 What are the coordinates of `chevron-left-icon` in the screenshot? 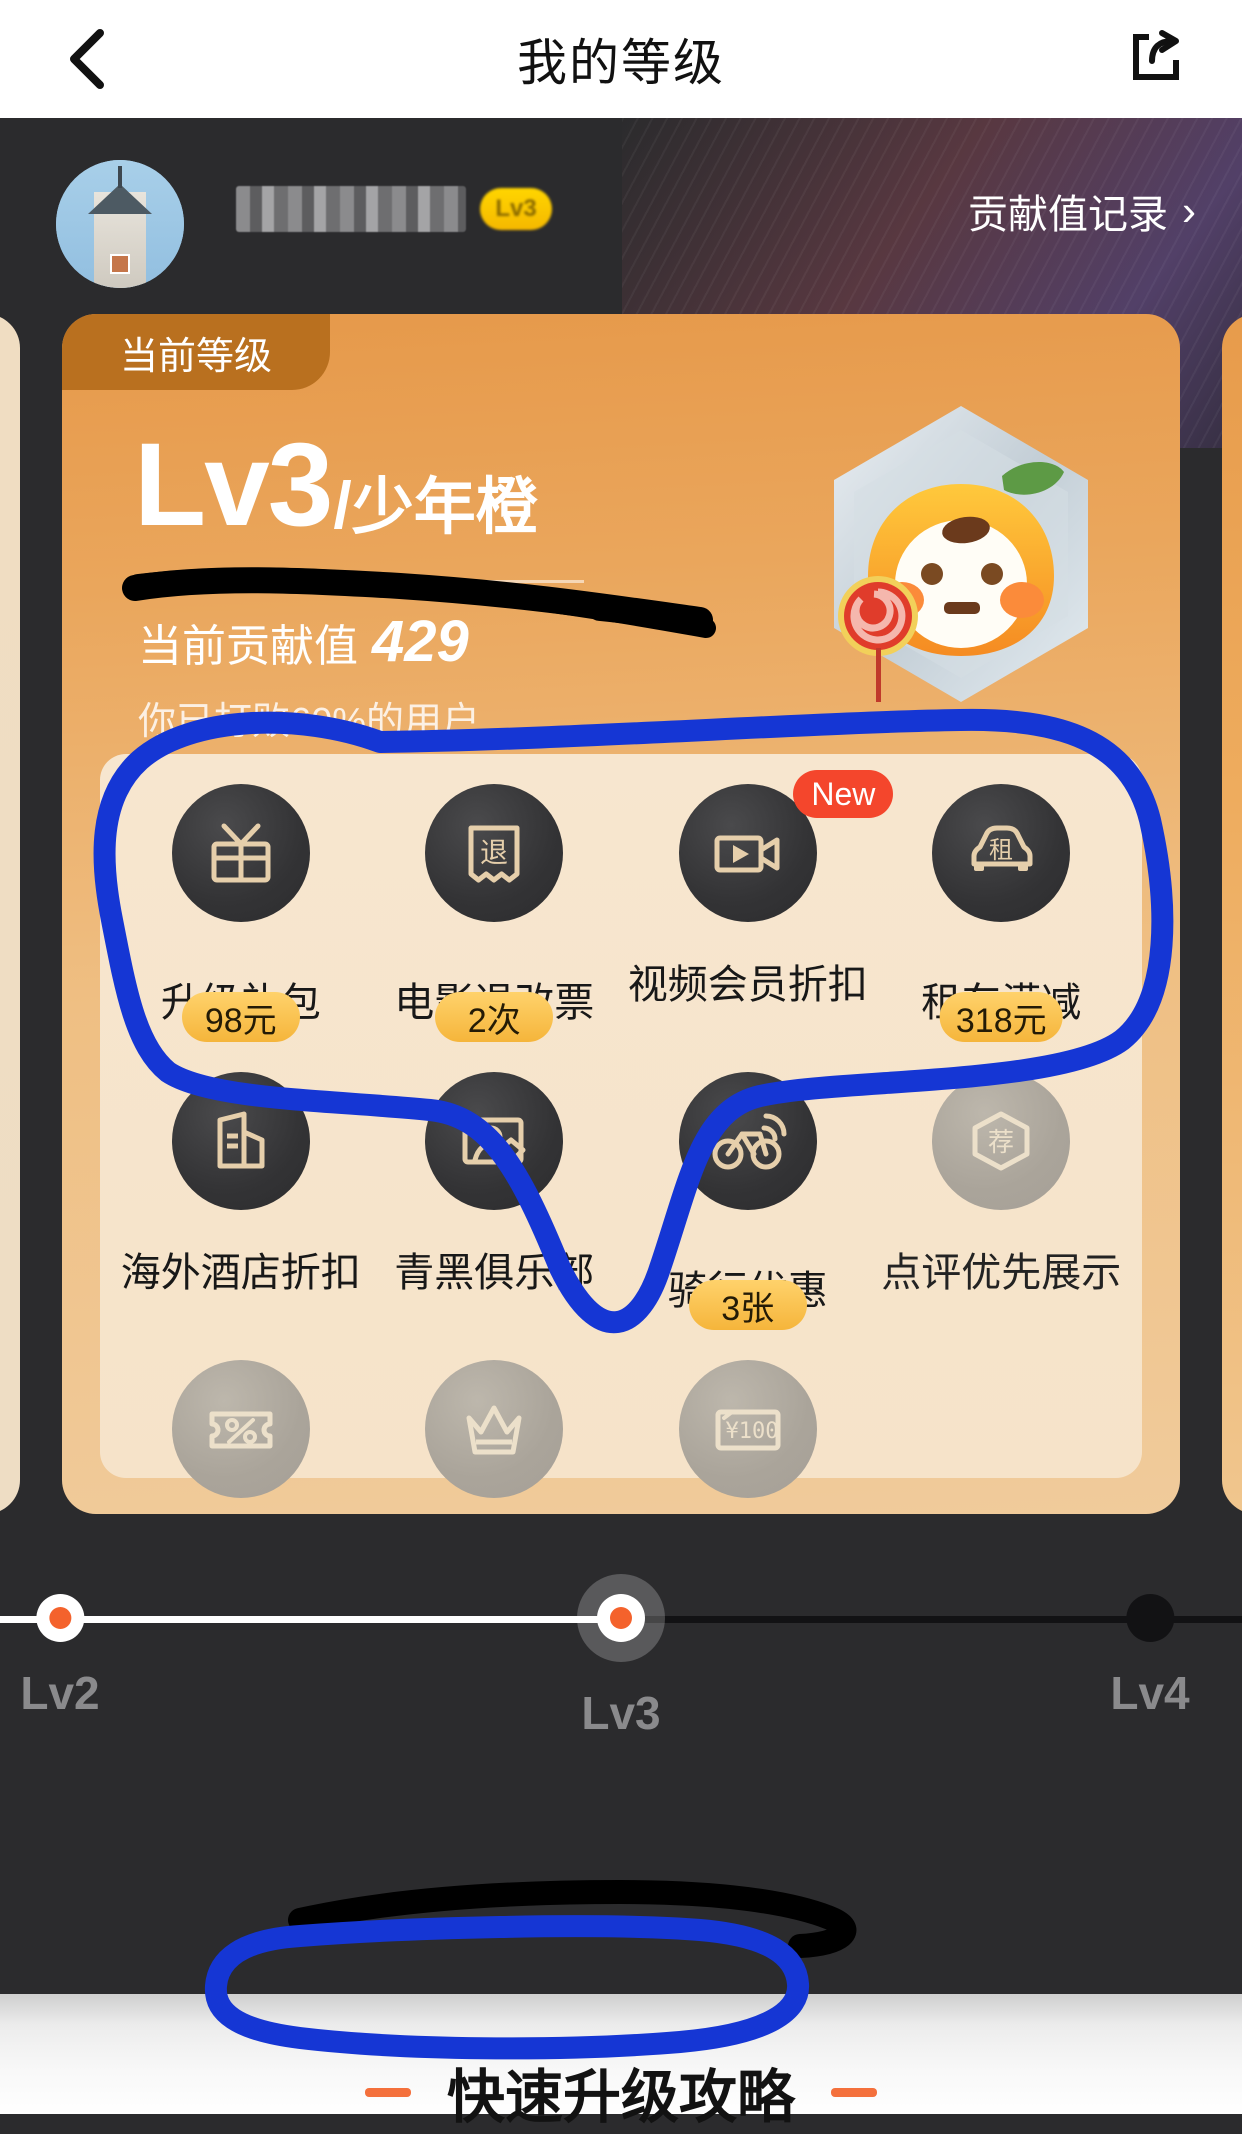 It's located at (86, 59).